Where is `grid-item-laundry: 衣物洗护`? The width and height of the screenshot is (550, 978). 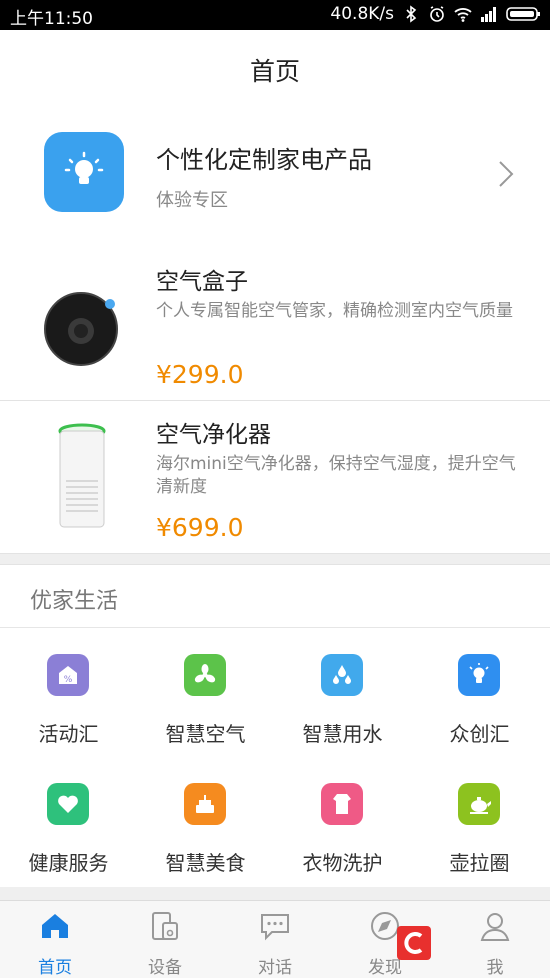 grid-item-laundry: 衣物洗护 is located at coordinates (342, 821).